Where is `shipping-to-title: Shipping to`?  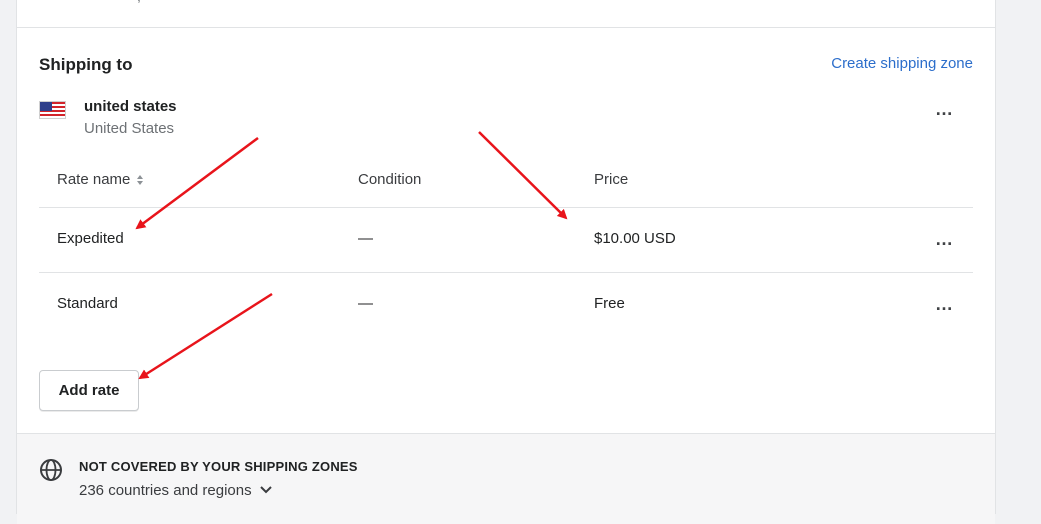 shipping-to-title: Shipping to is located at coordinates (86, 64).